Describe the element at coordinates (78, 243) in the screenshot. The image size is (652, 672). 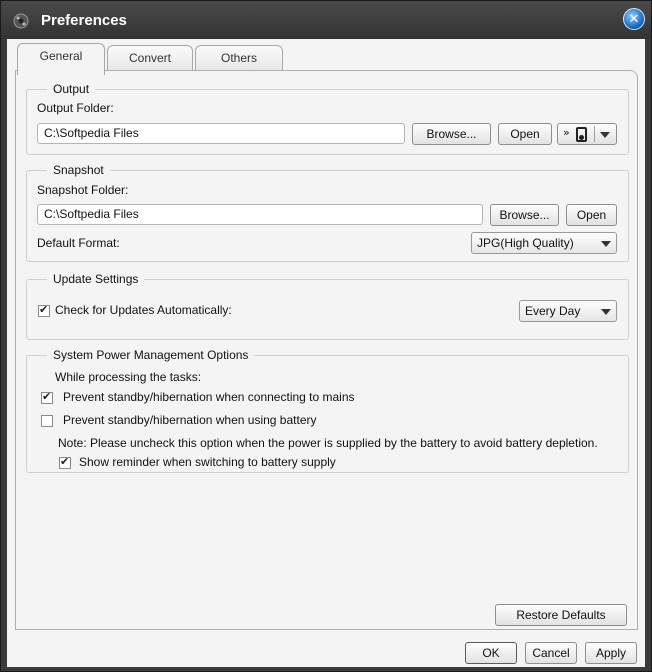
I see `default-format-label: Default Format:` at that location.